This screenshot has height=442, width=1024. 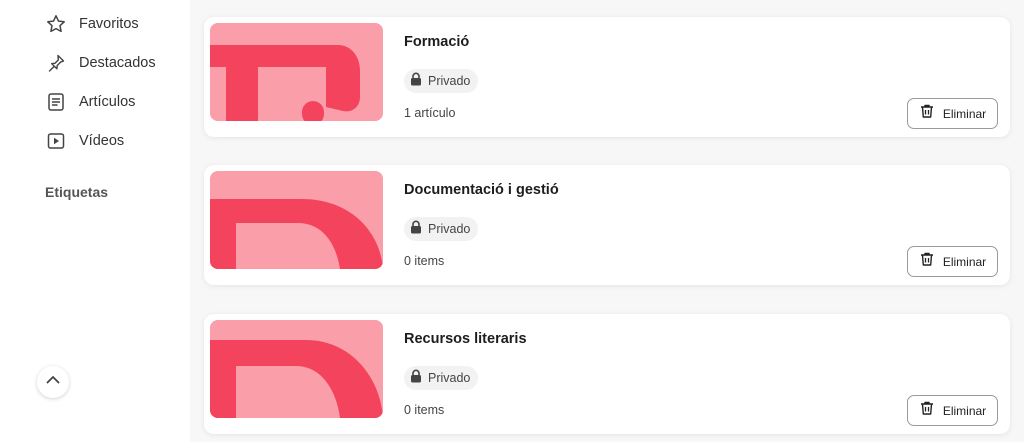 I want to click on collection-title: Recursos literaris, so click(x=465, y=339).